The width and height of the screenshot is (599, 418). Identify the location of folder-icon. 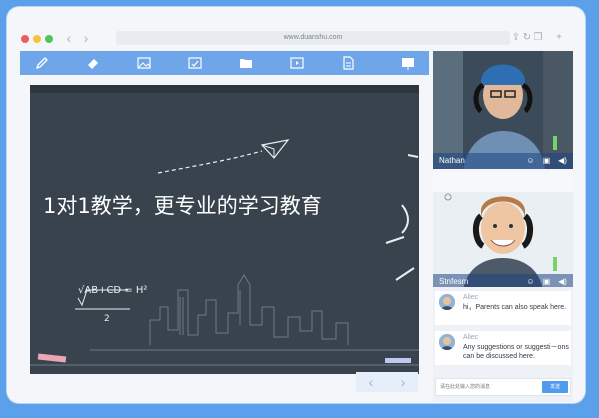
(246, 63).